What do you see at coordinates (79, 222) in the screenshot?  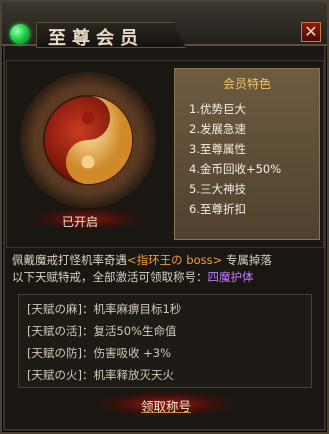 I see `activation-status: 已开启` at bounding box center [79, 222].